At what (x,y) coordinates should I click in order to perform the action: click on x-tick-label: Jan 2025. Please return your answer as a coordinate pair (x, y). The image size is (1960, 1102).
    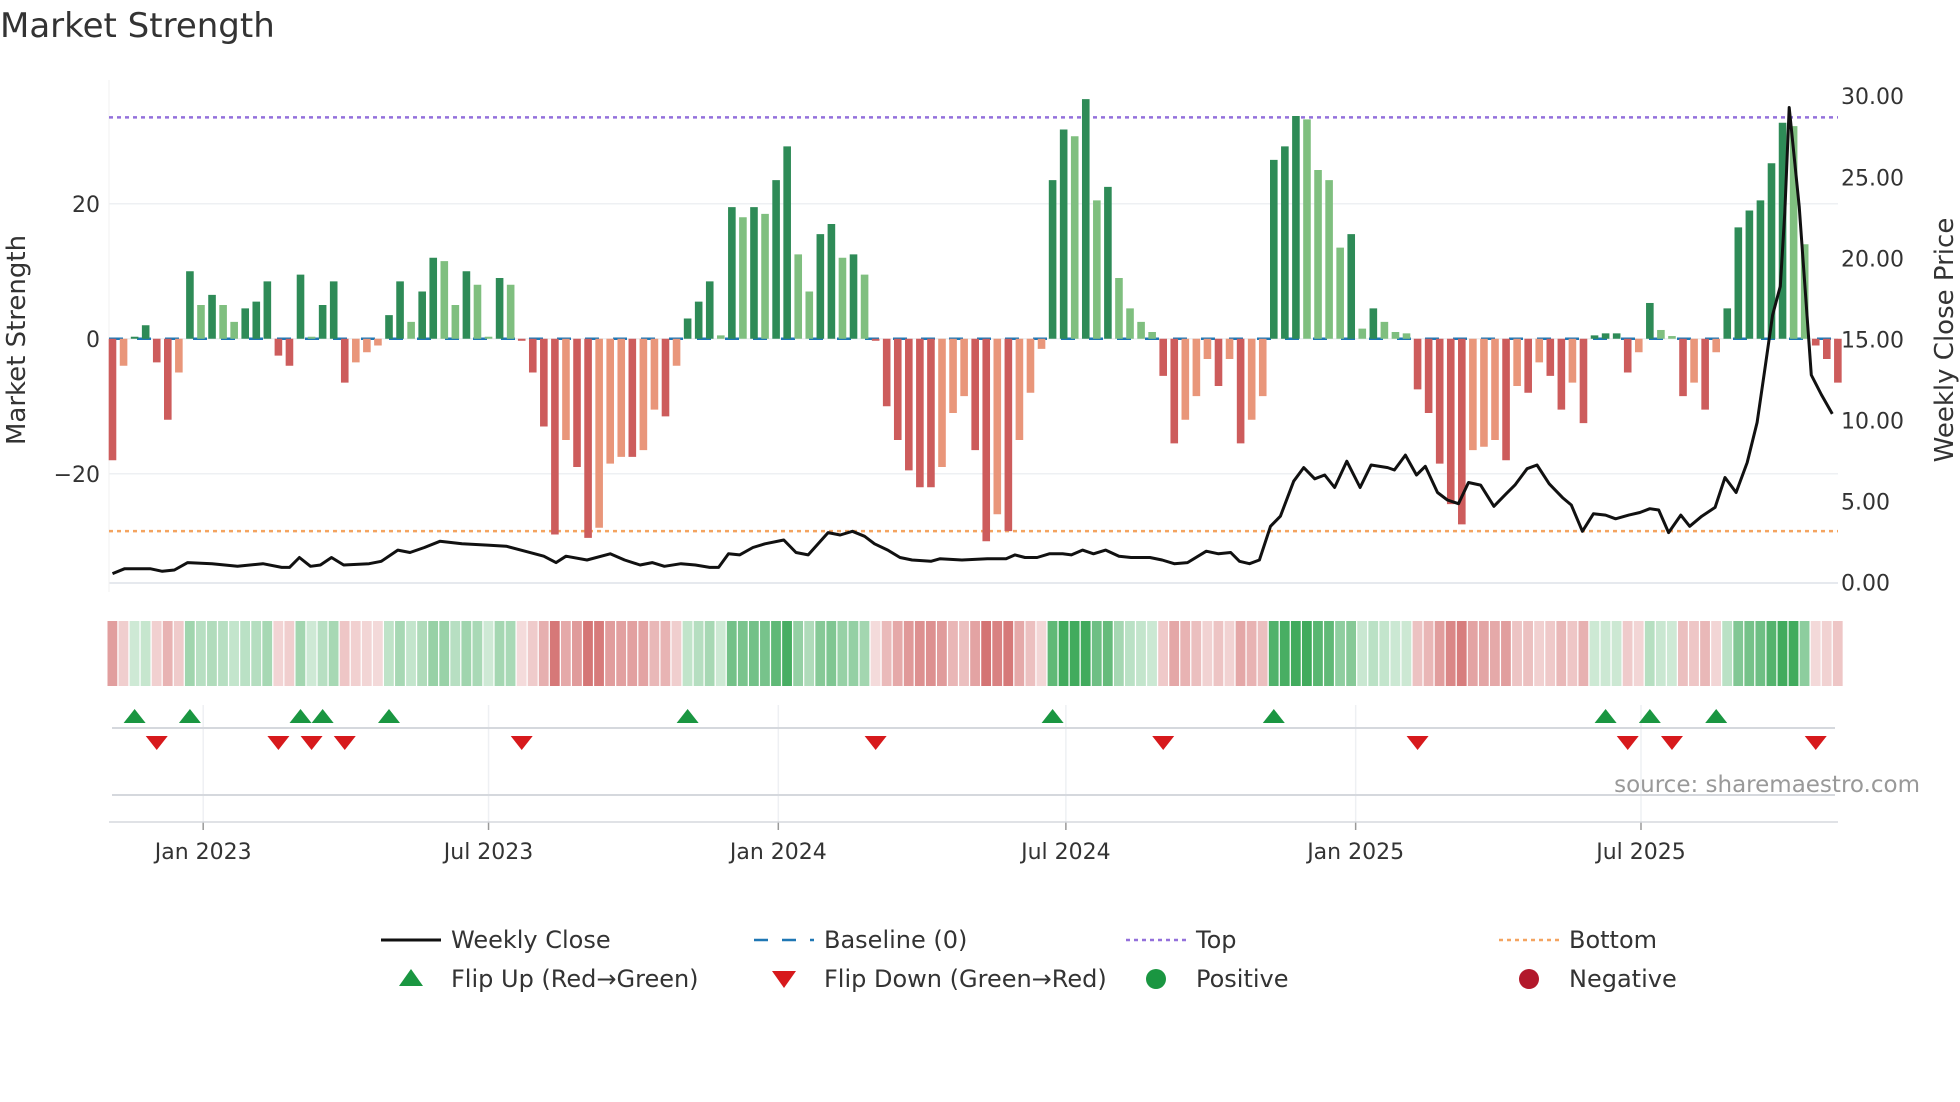
    Looking at the image, I should click on (1354, 852).